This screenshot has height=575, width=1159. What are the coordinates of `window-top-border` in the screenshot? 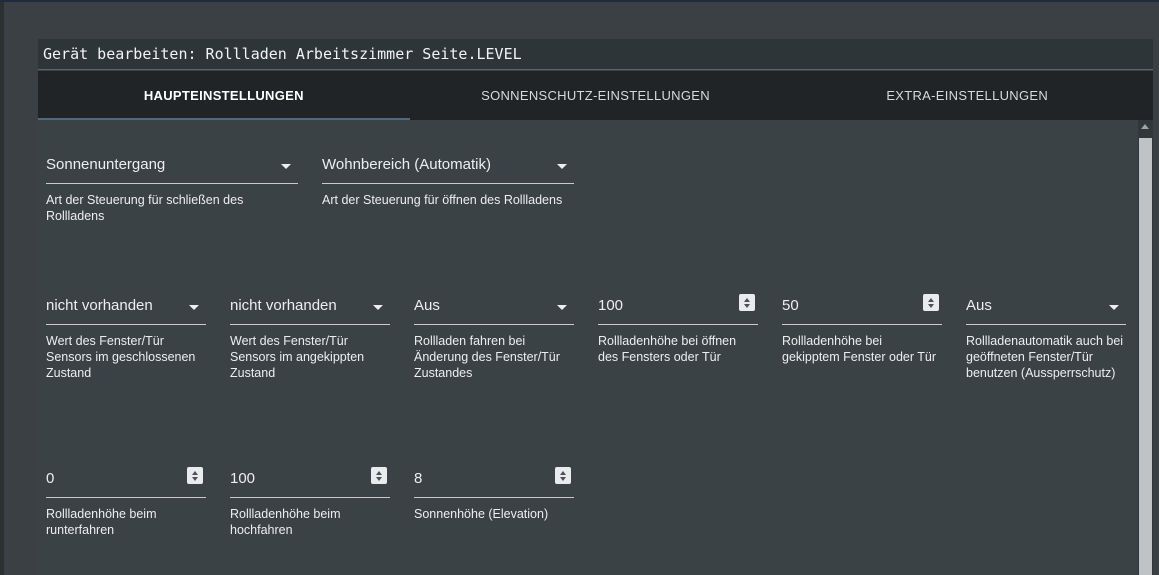 It's located at (579, 1).